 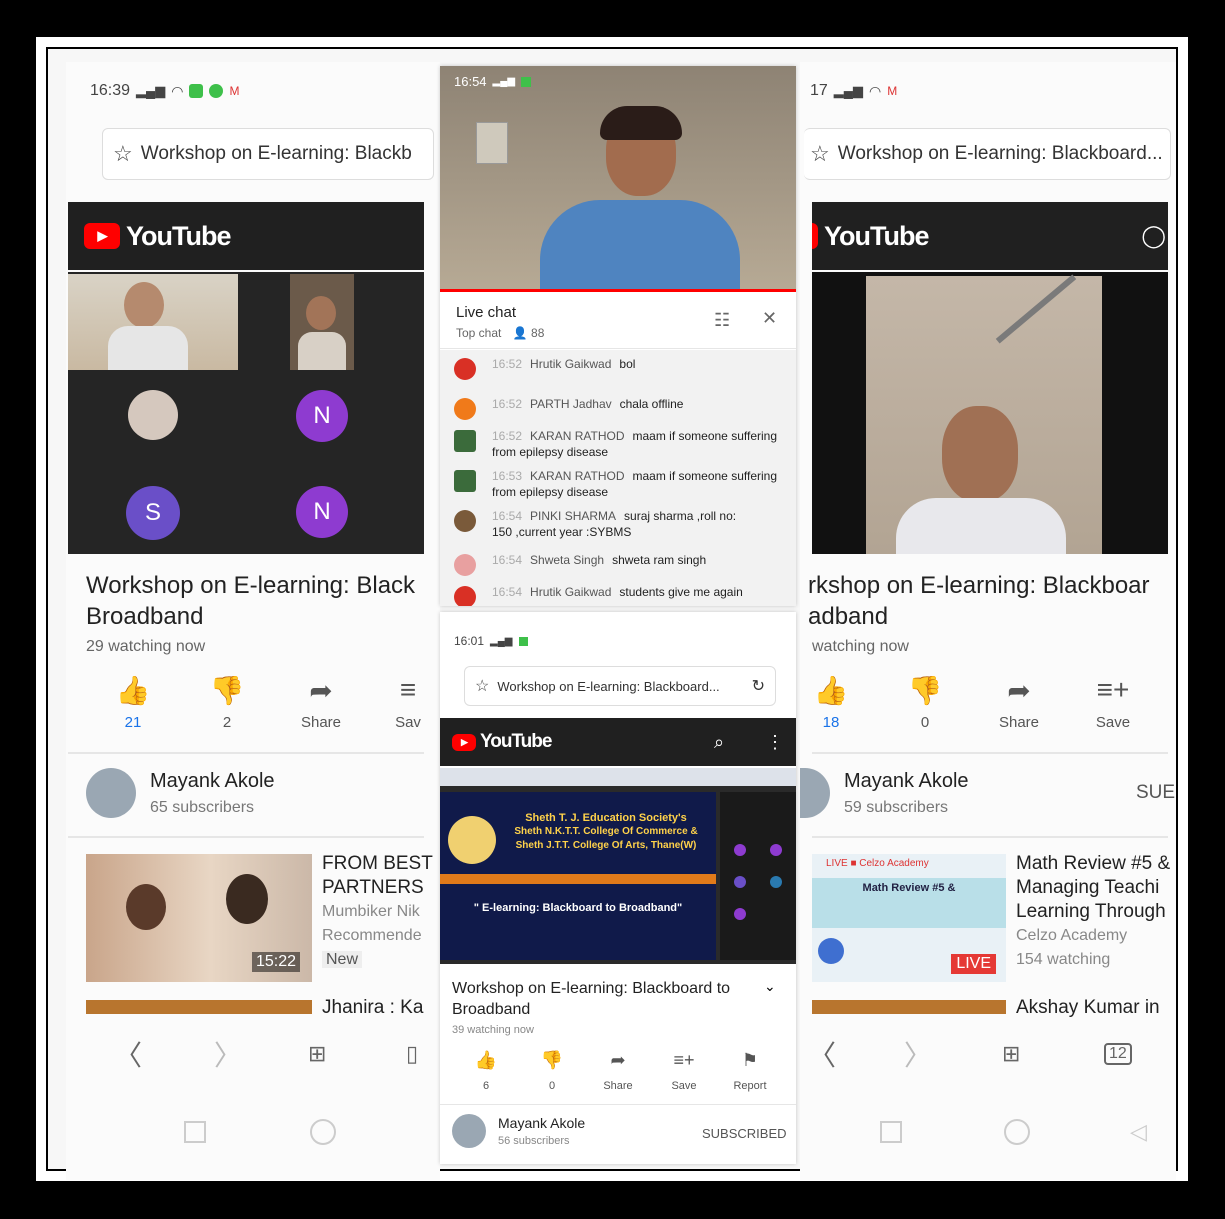 I want to click on subscribe-button: SUE, so click(x=1155, y=793).